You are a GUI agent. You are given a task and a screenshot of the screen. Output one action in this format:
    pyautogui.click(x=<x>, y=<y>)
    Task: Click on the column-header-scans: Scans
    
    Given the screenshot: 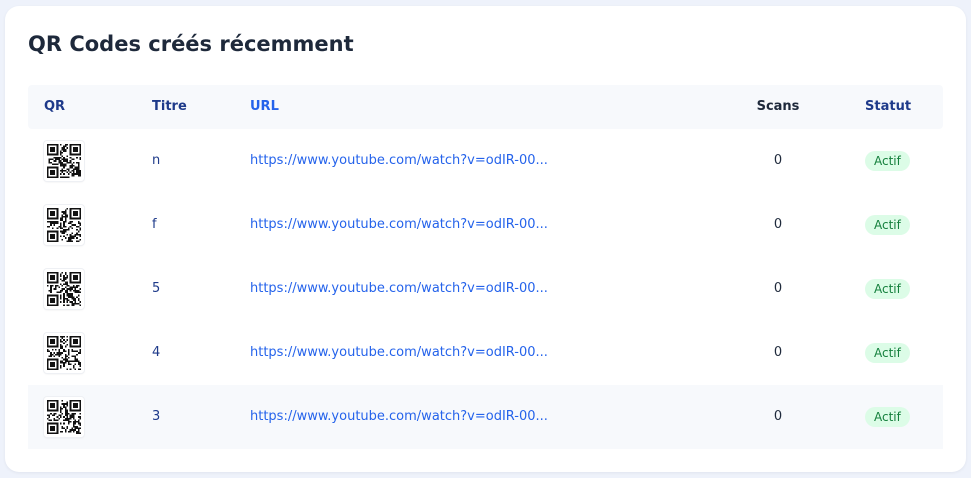 What is the action you would take?
    pyautogui.click(x=778, y=106)
    